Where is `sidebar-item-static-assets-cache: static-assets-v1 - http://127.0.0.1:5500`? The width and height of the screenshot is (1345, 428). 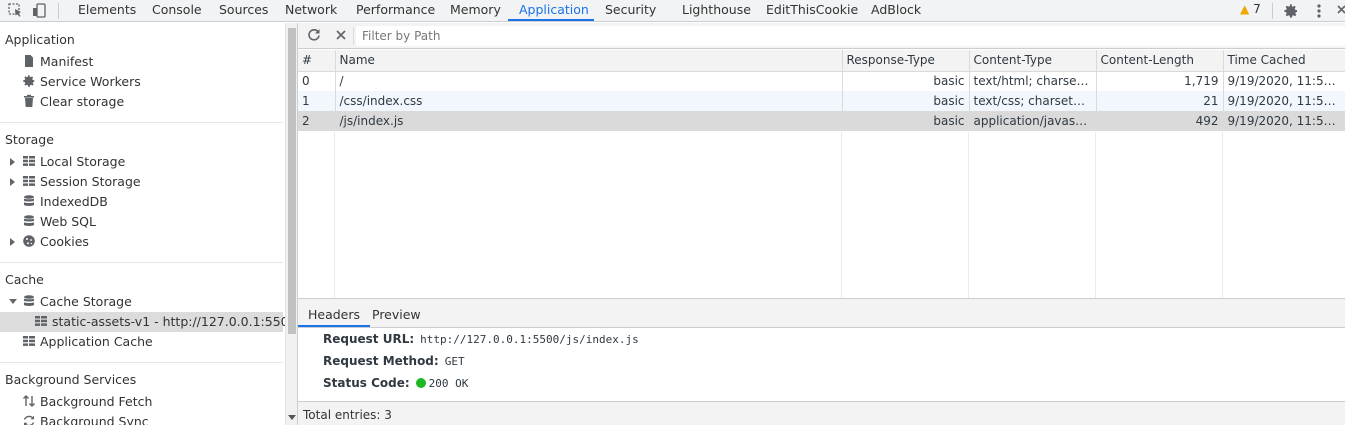 sidebar-item-static-assets-cache: static-assets-v1 - http://127.0.0.1:5500 is located at coordinates (142, 322).